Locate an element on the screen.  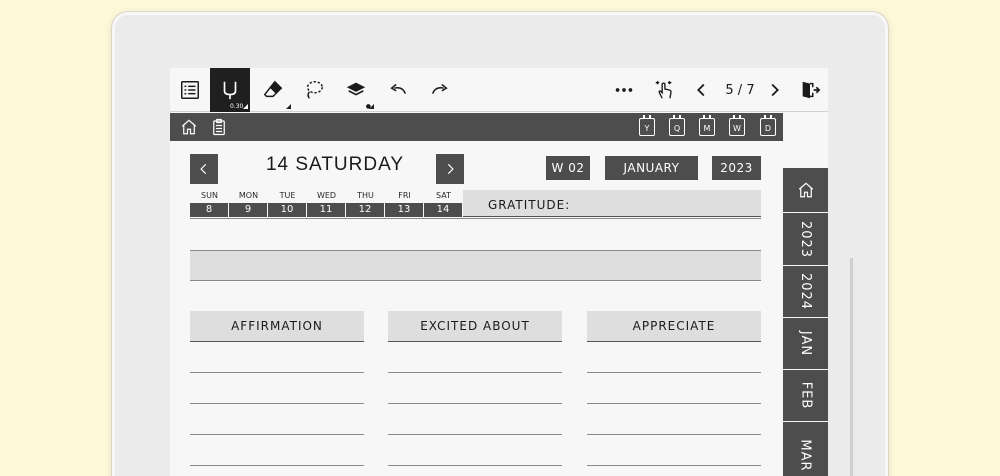
side-tab-home is located at coordinates (805, 190).